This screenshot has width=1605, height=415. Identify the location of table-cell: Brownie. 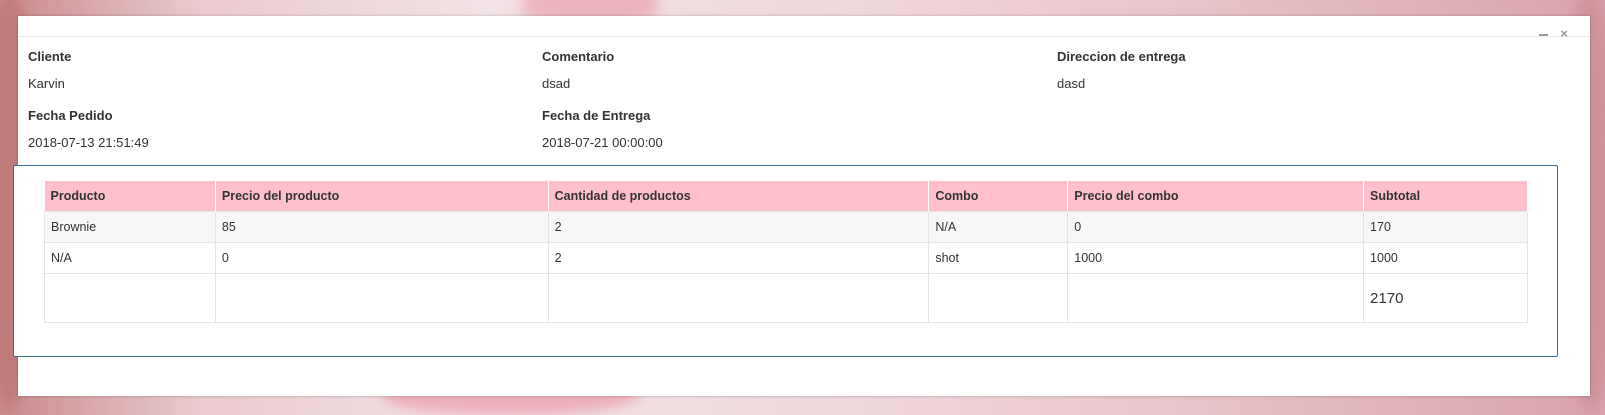
(130, 227).